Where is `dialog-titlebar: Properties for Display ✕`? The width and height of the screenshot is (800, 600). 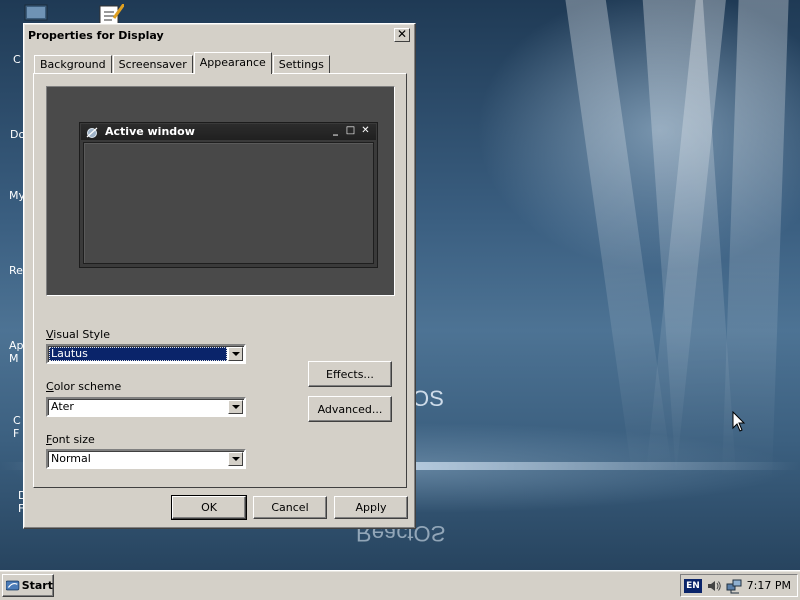 dialog-titlebar: Properties for Display ✕ is located at coordinates (219, 35).